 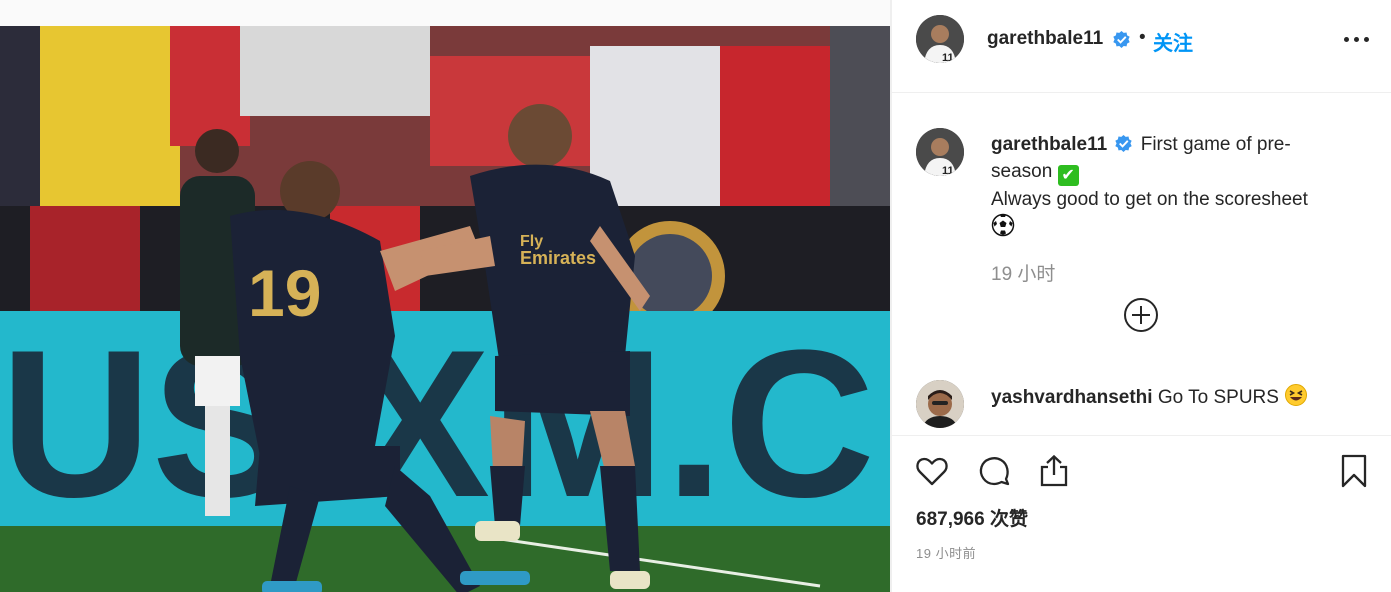 I want to click on post-header: 11 garethbale11 • 关注, so click(x=1141, y=46).